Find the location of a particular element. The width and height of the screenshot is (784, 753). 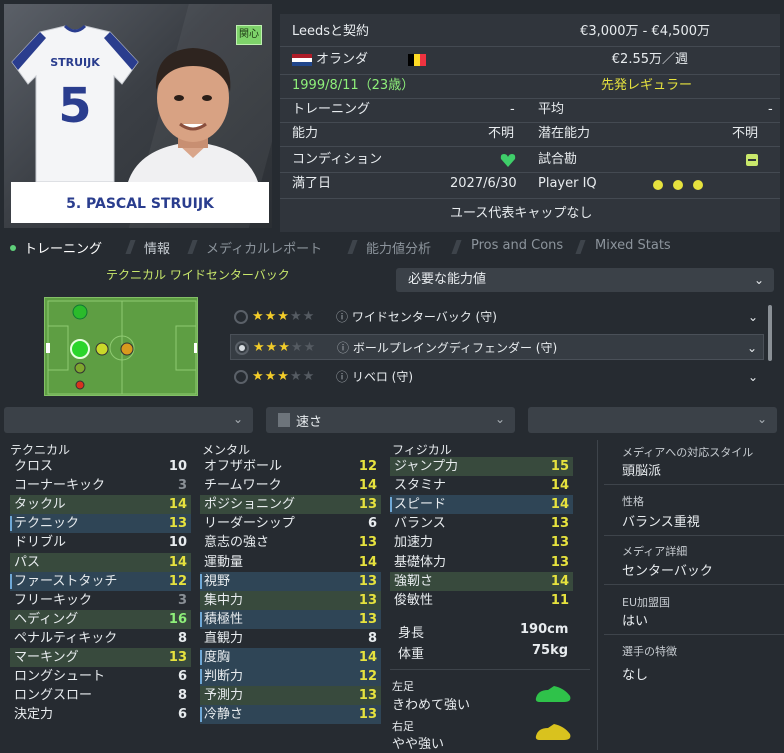

attribute-row: フリーキック 3 is located at coordinates (100, 600).